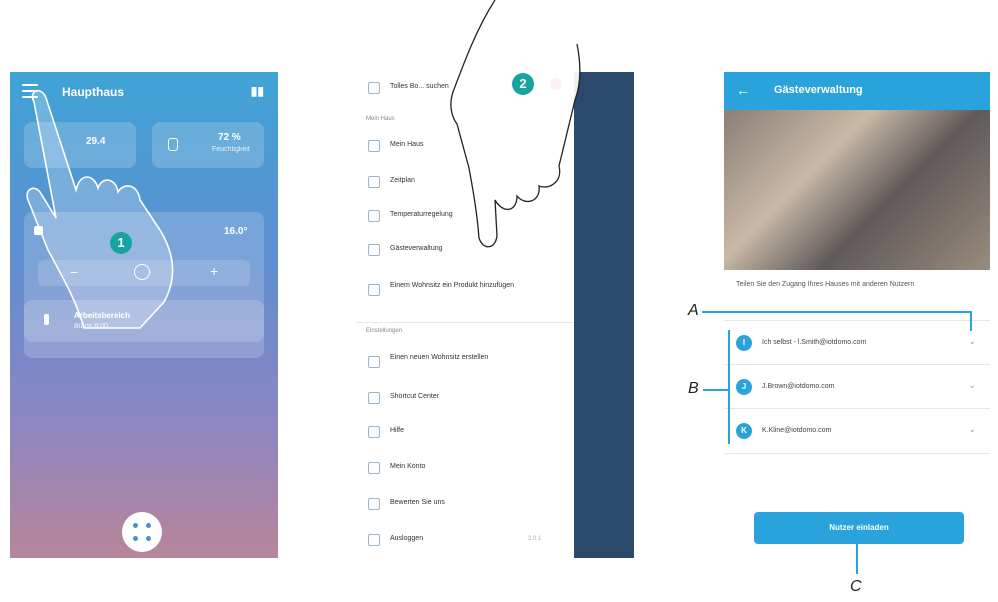 The width and height of the screenshot is (998, 602). What do you see at coordinates (818, 90) in the screenshot?
I see `guest-title: Gästeverwaltung` at bounding box center [818, 90].